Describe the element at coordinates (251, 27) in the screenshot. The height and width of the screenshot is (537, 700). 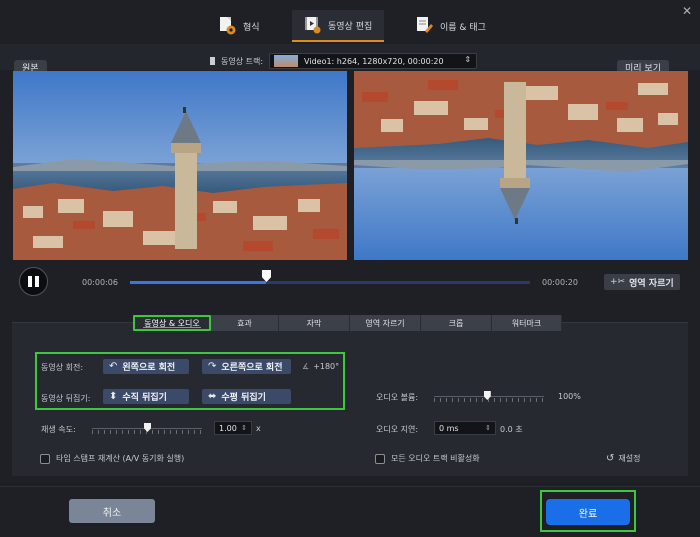
I see `tab-format-label: 형식` at that location.